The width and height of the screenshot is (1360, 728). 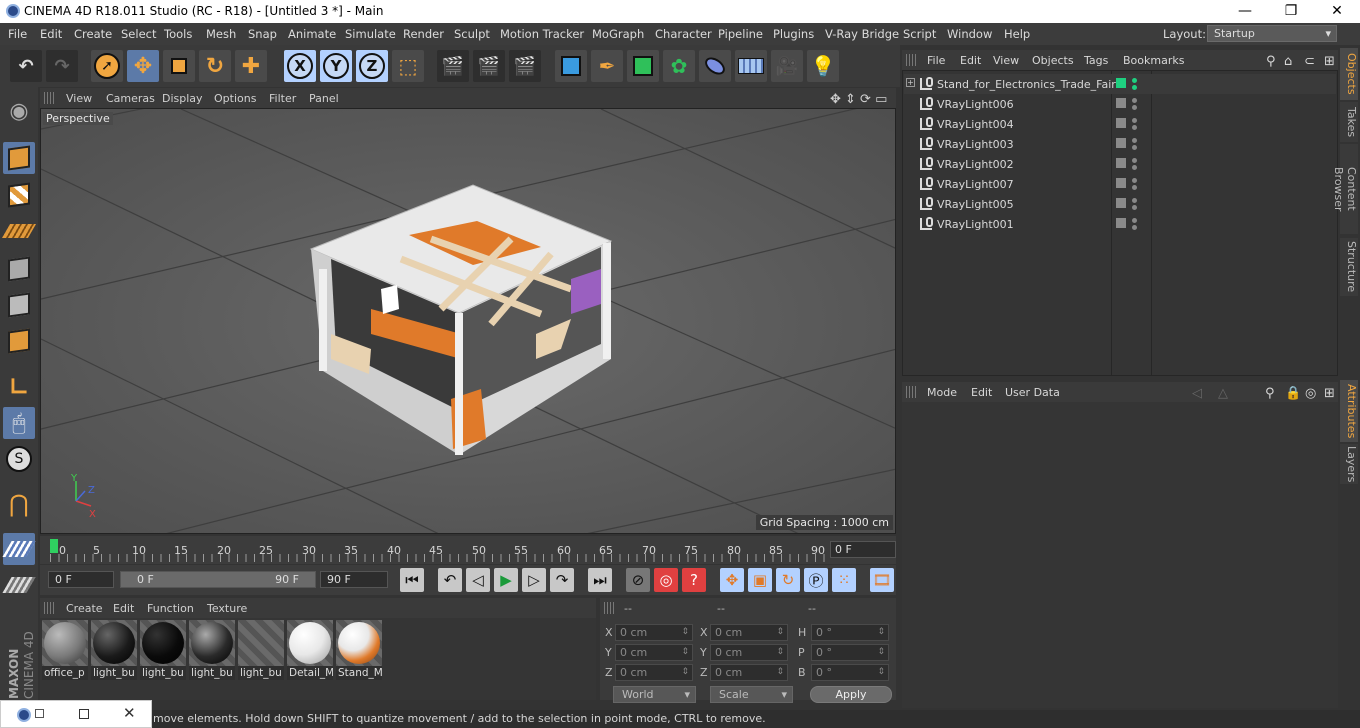 What do you see at coordinates (54, 546) in the screenshot?
I see `playhead-marker` at bounding box center [54, 546].